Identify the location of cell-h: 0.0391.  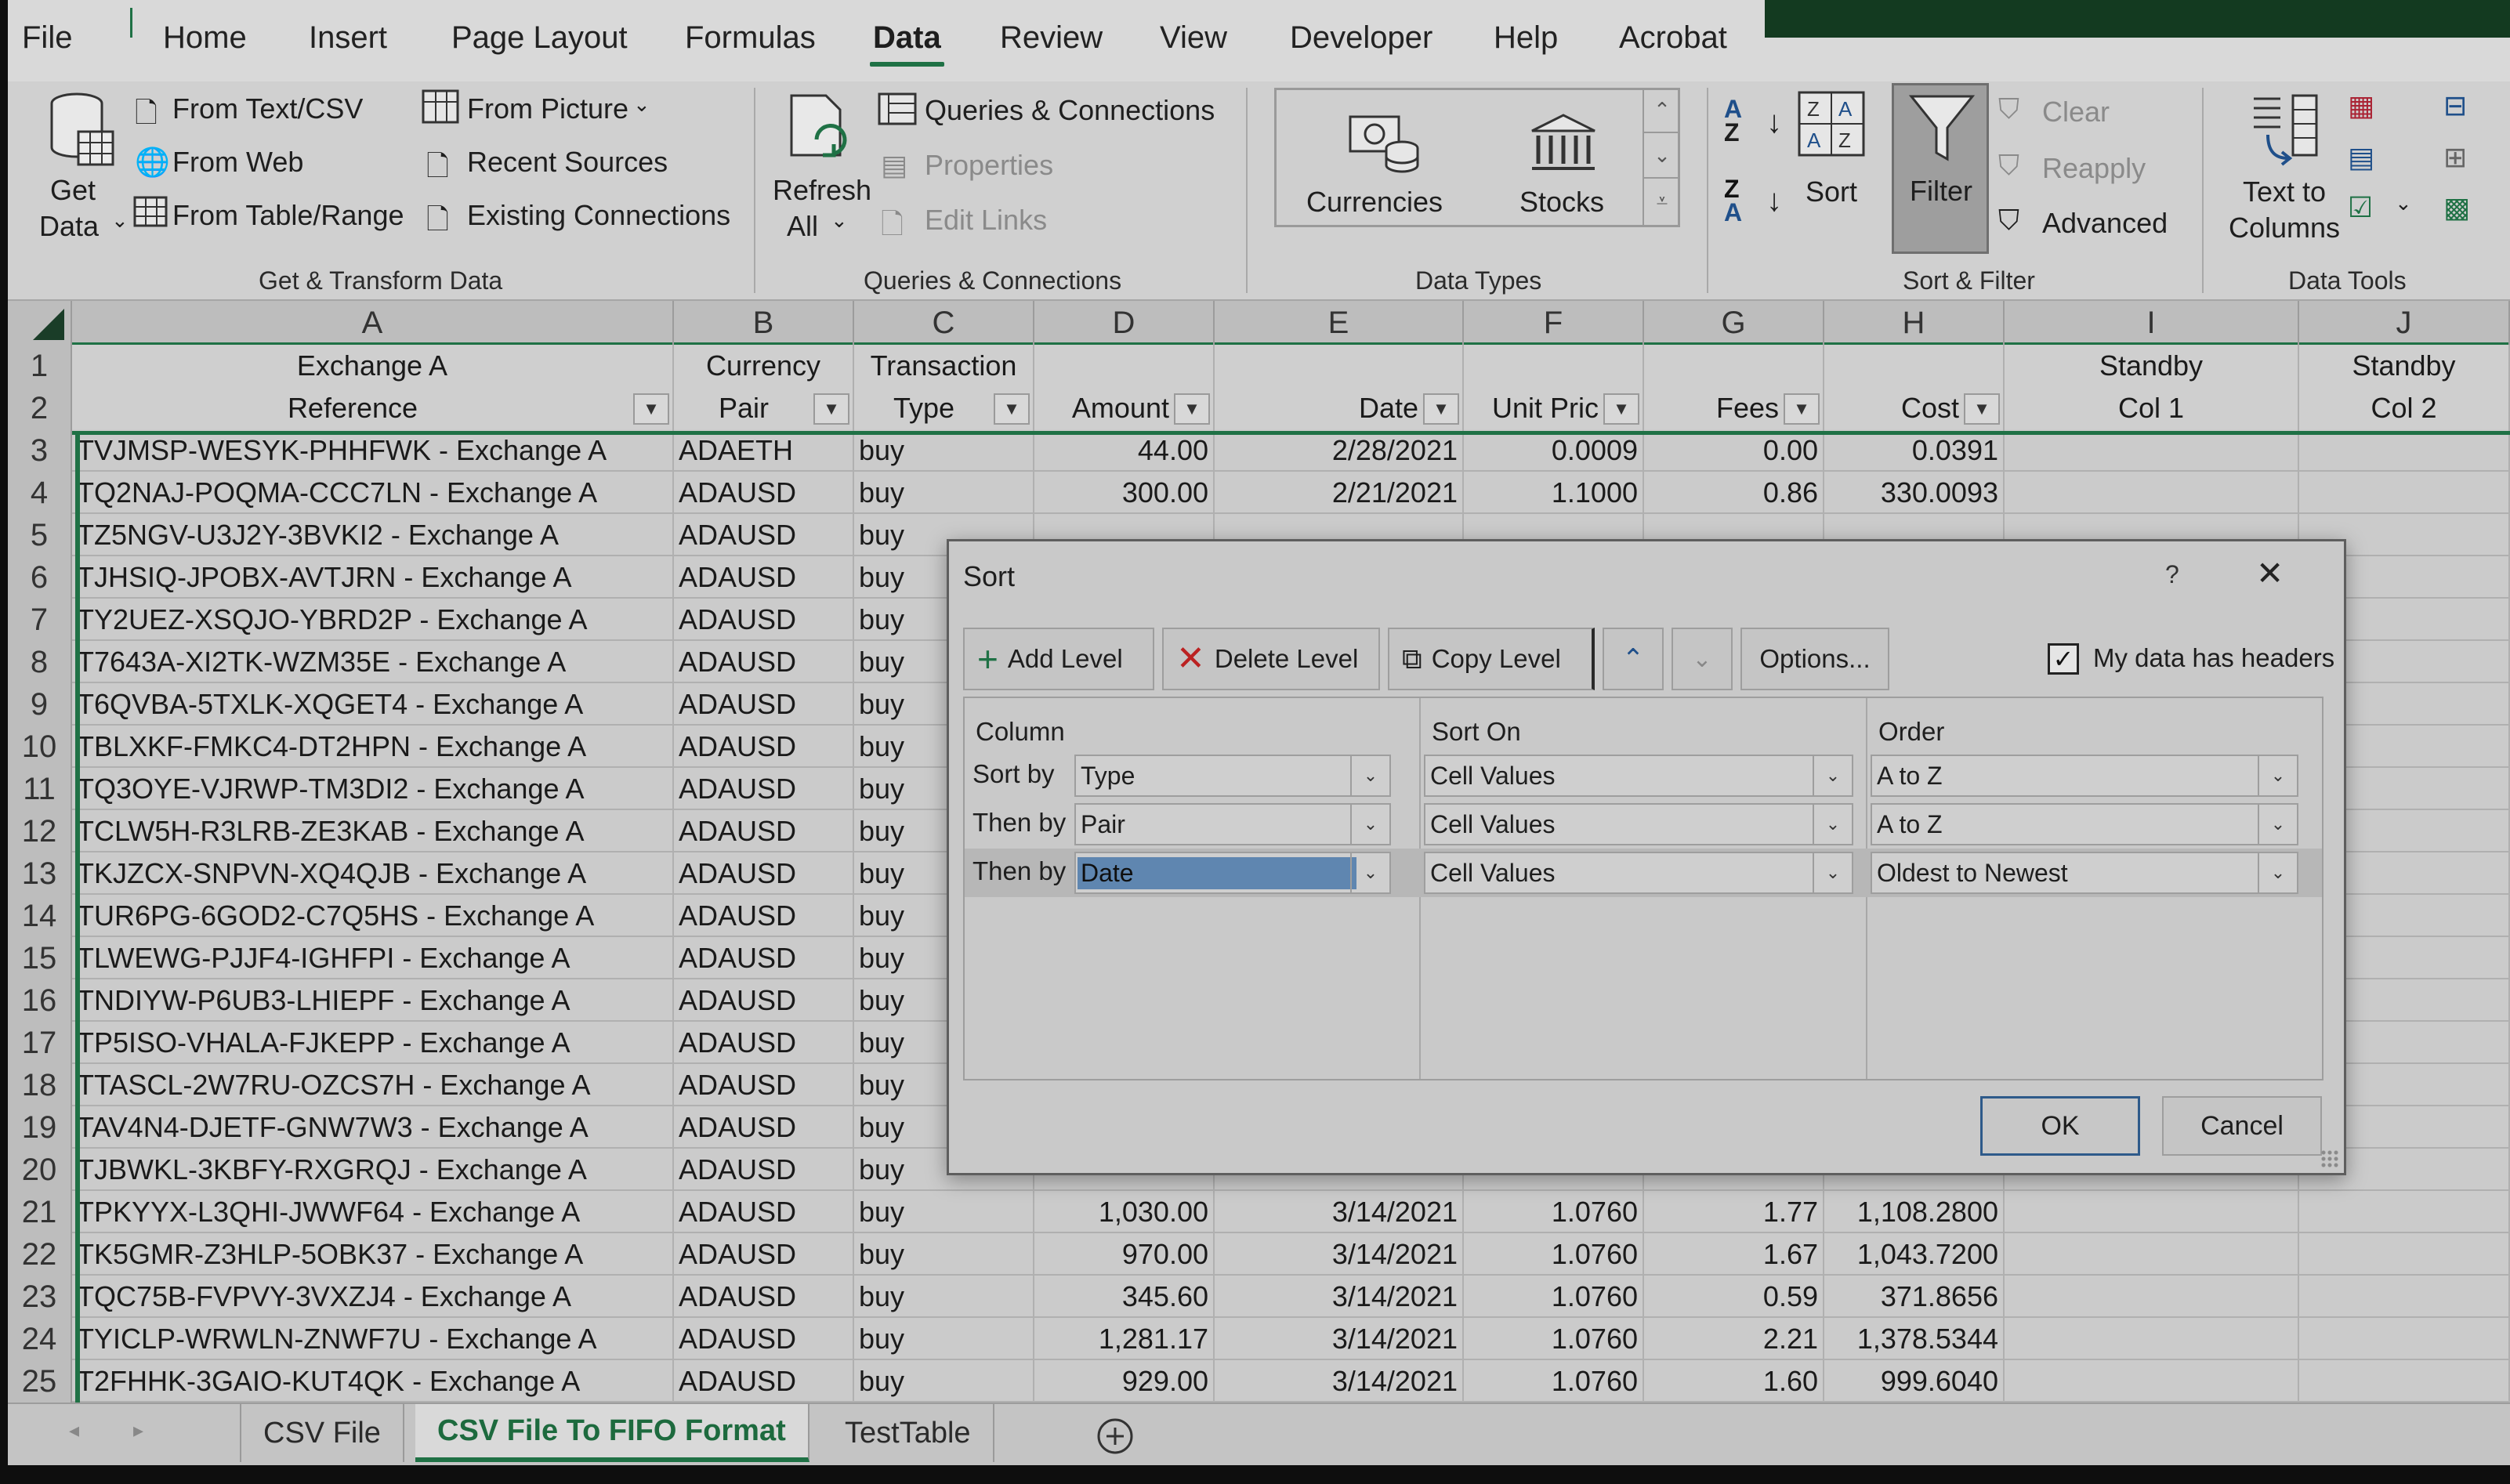
(1915, 450).